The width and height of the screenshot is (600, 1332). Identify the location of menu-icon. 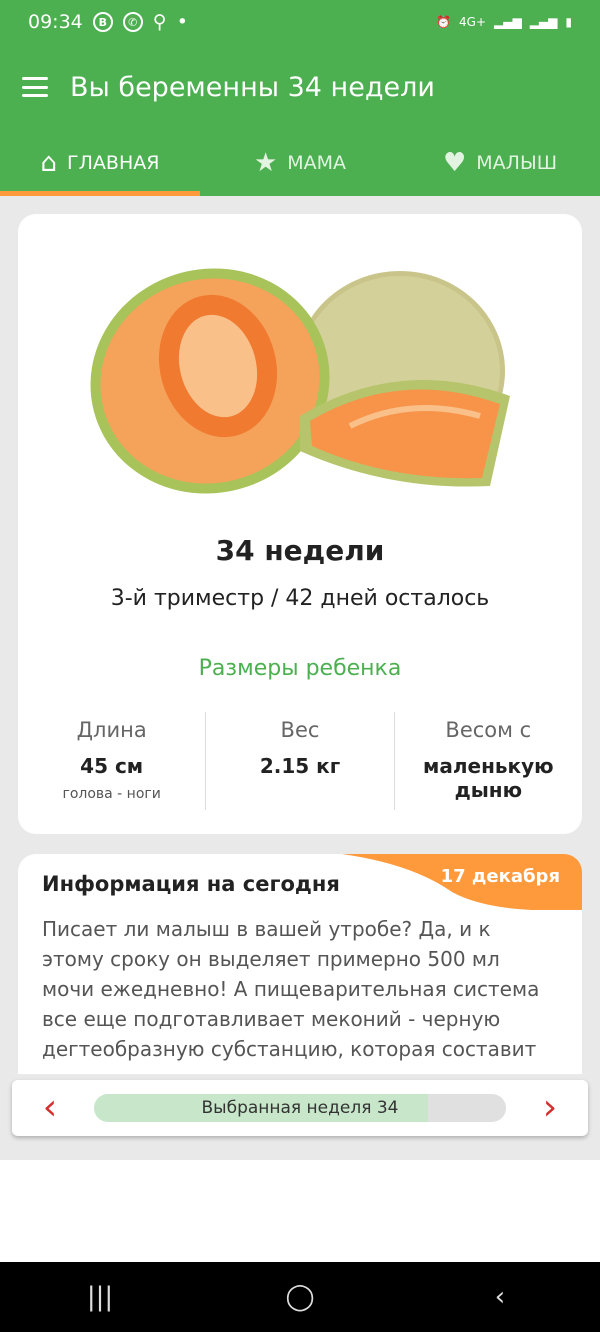
(35, 87).